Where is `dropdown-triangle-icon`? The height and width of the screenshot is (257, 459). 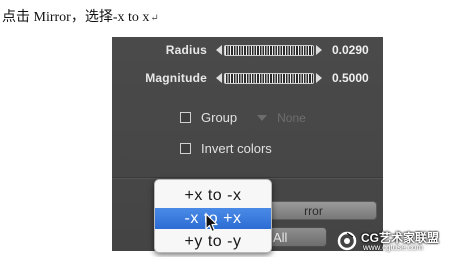 dropdown-triangle-icon is located at coordinates (262, 117).